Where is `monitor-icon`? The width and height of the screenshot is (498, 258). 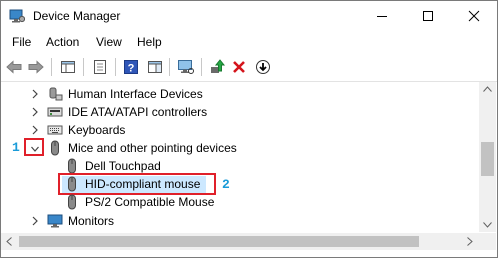 monitor-icon is located at coordinates (55, 221).